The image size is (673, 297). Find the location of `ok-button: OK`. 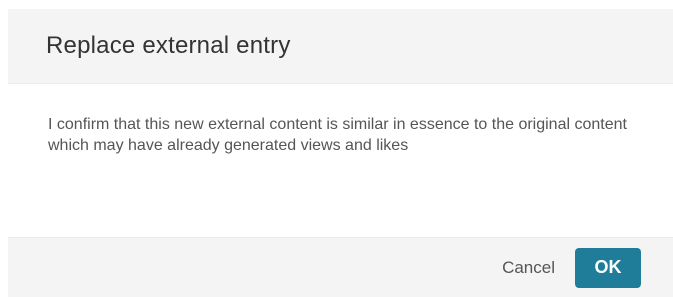

ok-button: OK is located at coordinates (608, 267).